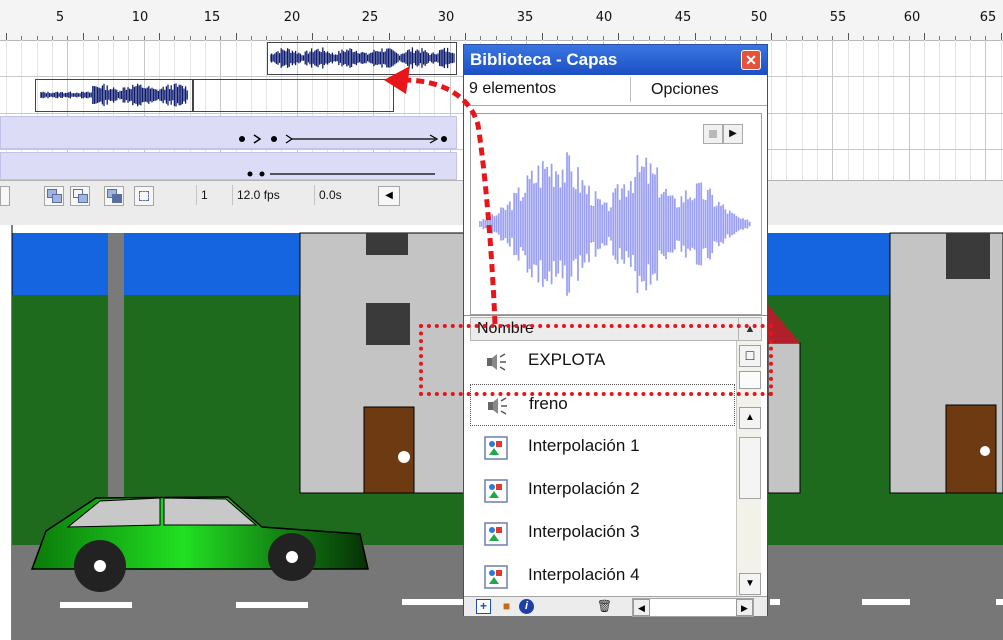 This screenshot has height=640, width=1003. What do you see at coordinates (397, 80) in the screenshot?
I see `annotation-arrowhead` at bounding box center [397, 80].